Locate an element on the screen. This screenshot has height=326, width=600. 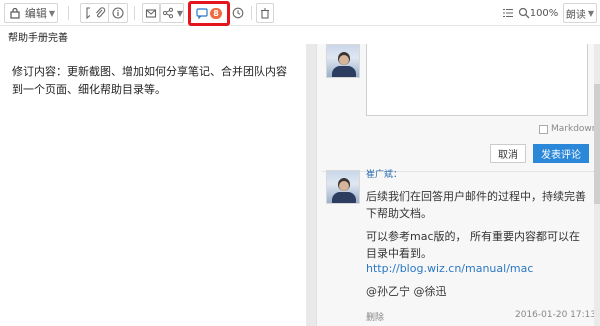
comment-text: 可以参考mac版的， 所有重要内容都可以在目录中看到。 is located at coordinates (473, 245).